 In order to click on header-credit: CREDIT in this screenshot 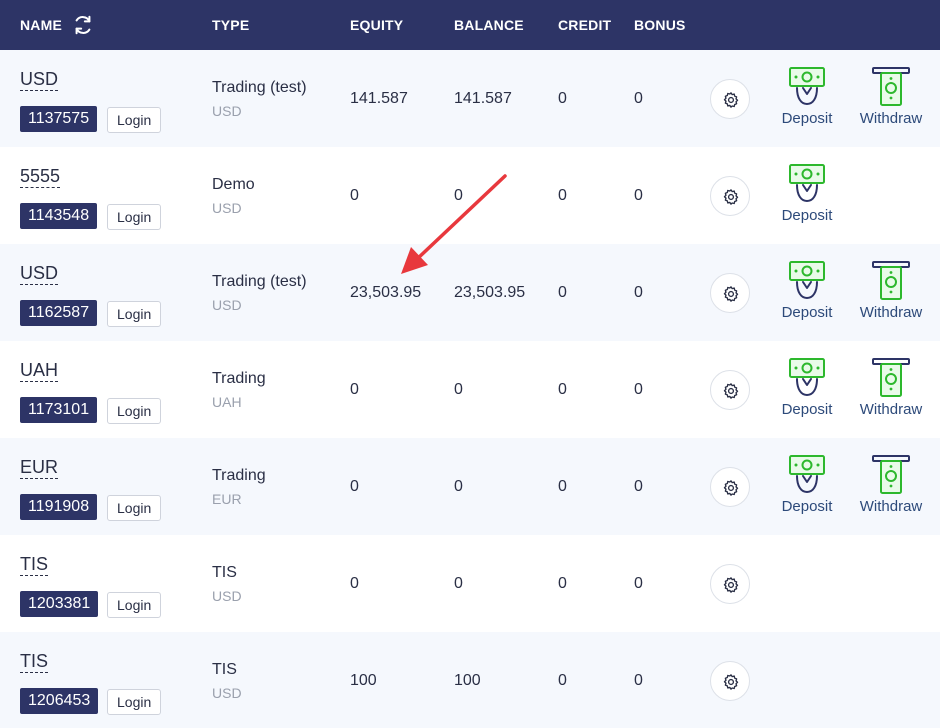, I will do `click(584, 25)`.